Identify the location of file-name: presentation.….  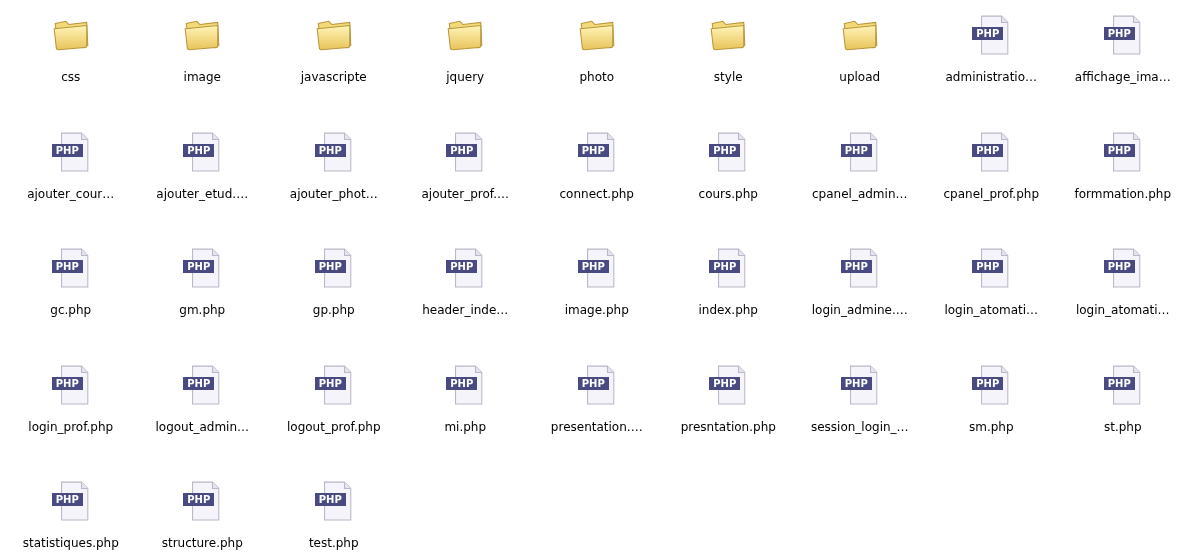
(596, 426).